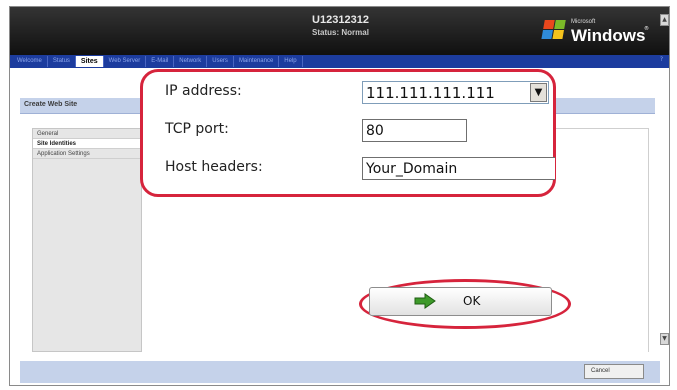  Describe the element at coordinates (87, 134) in the screenshot. I see `tab-general: General` at that location.